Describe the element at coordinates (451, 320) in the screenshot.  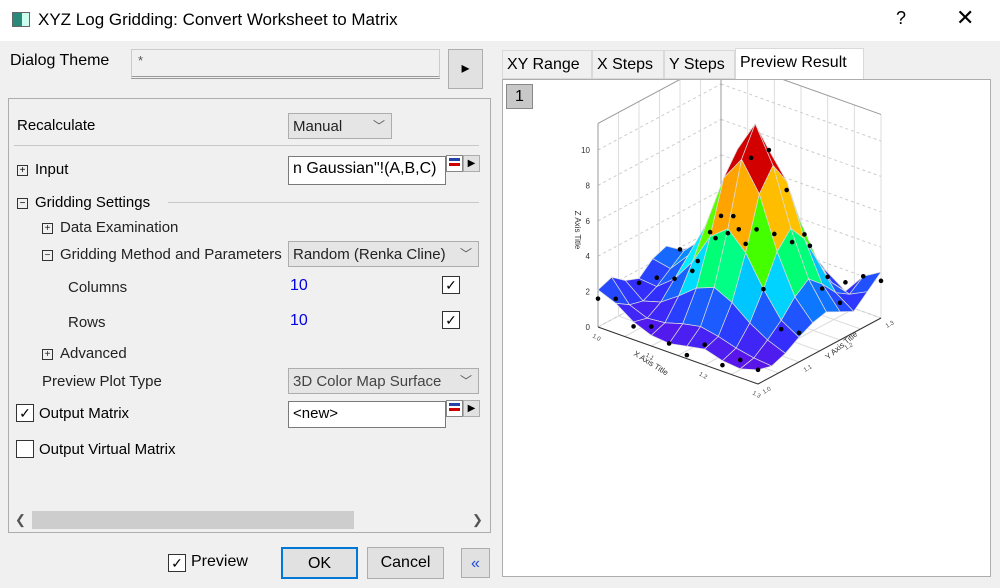
I see `rows-checkbox: ✓` at that location.